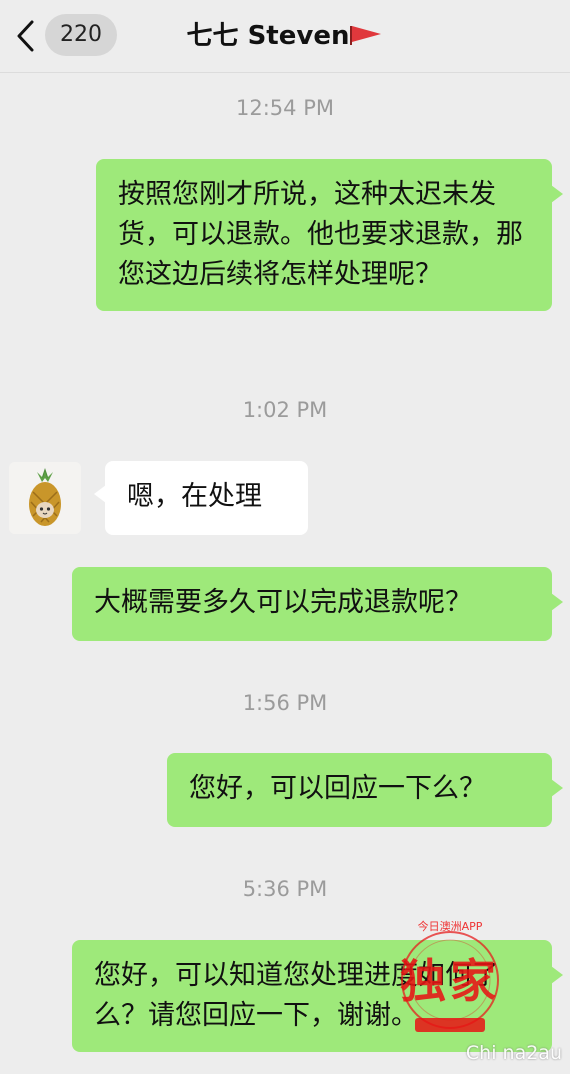 The image size is (570, 1074). What do you see at coordinates (285, 703) in the screenshot?
I see `timestamp: 1:56 PM` at bounding box center [285, 703].